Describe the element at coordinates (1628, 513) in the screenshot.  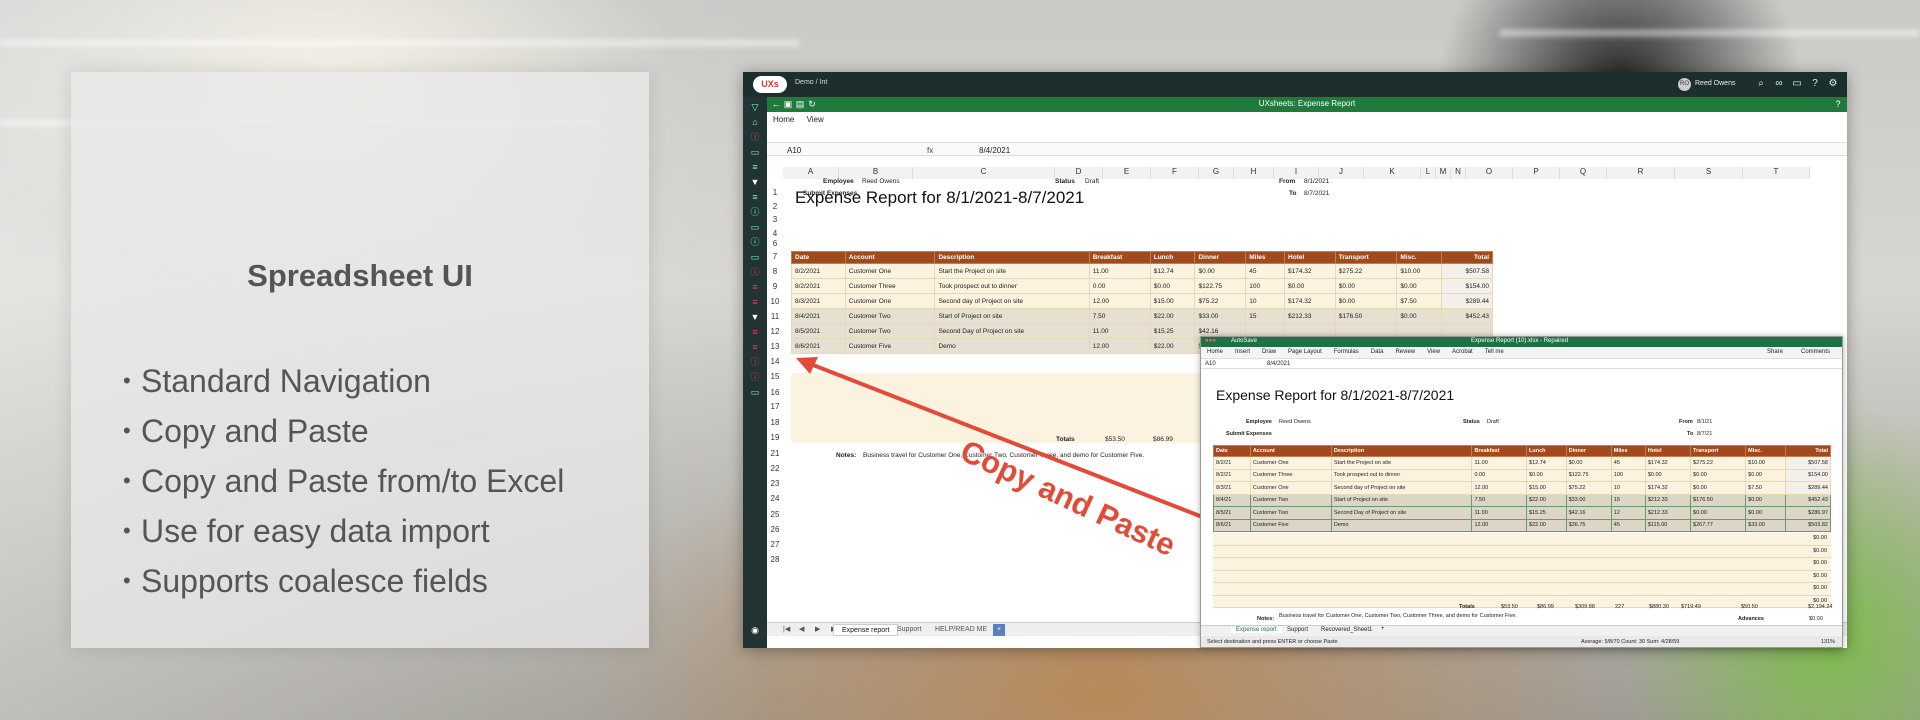
I see `table-cell: 12` at that location.